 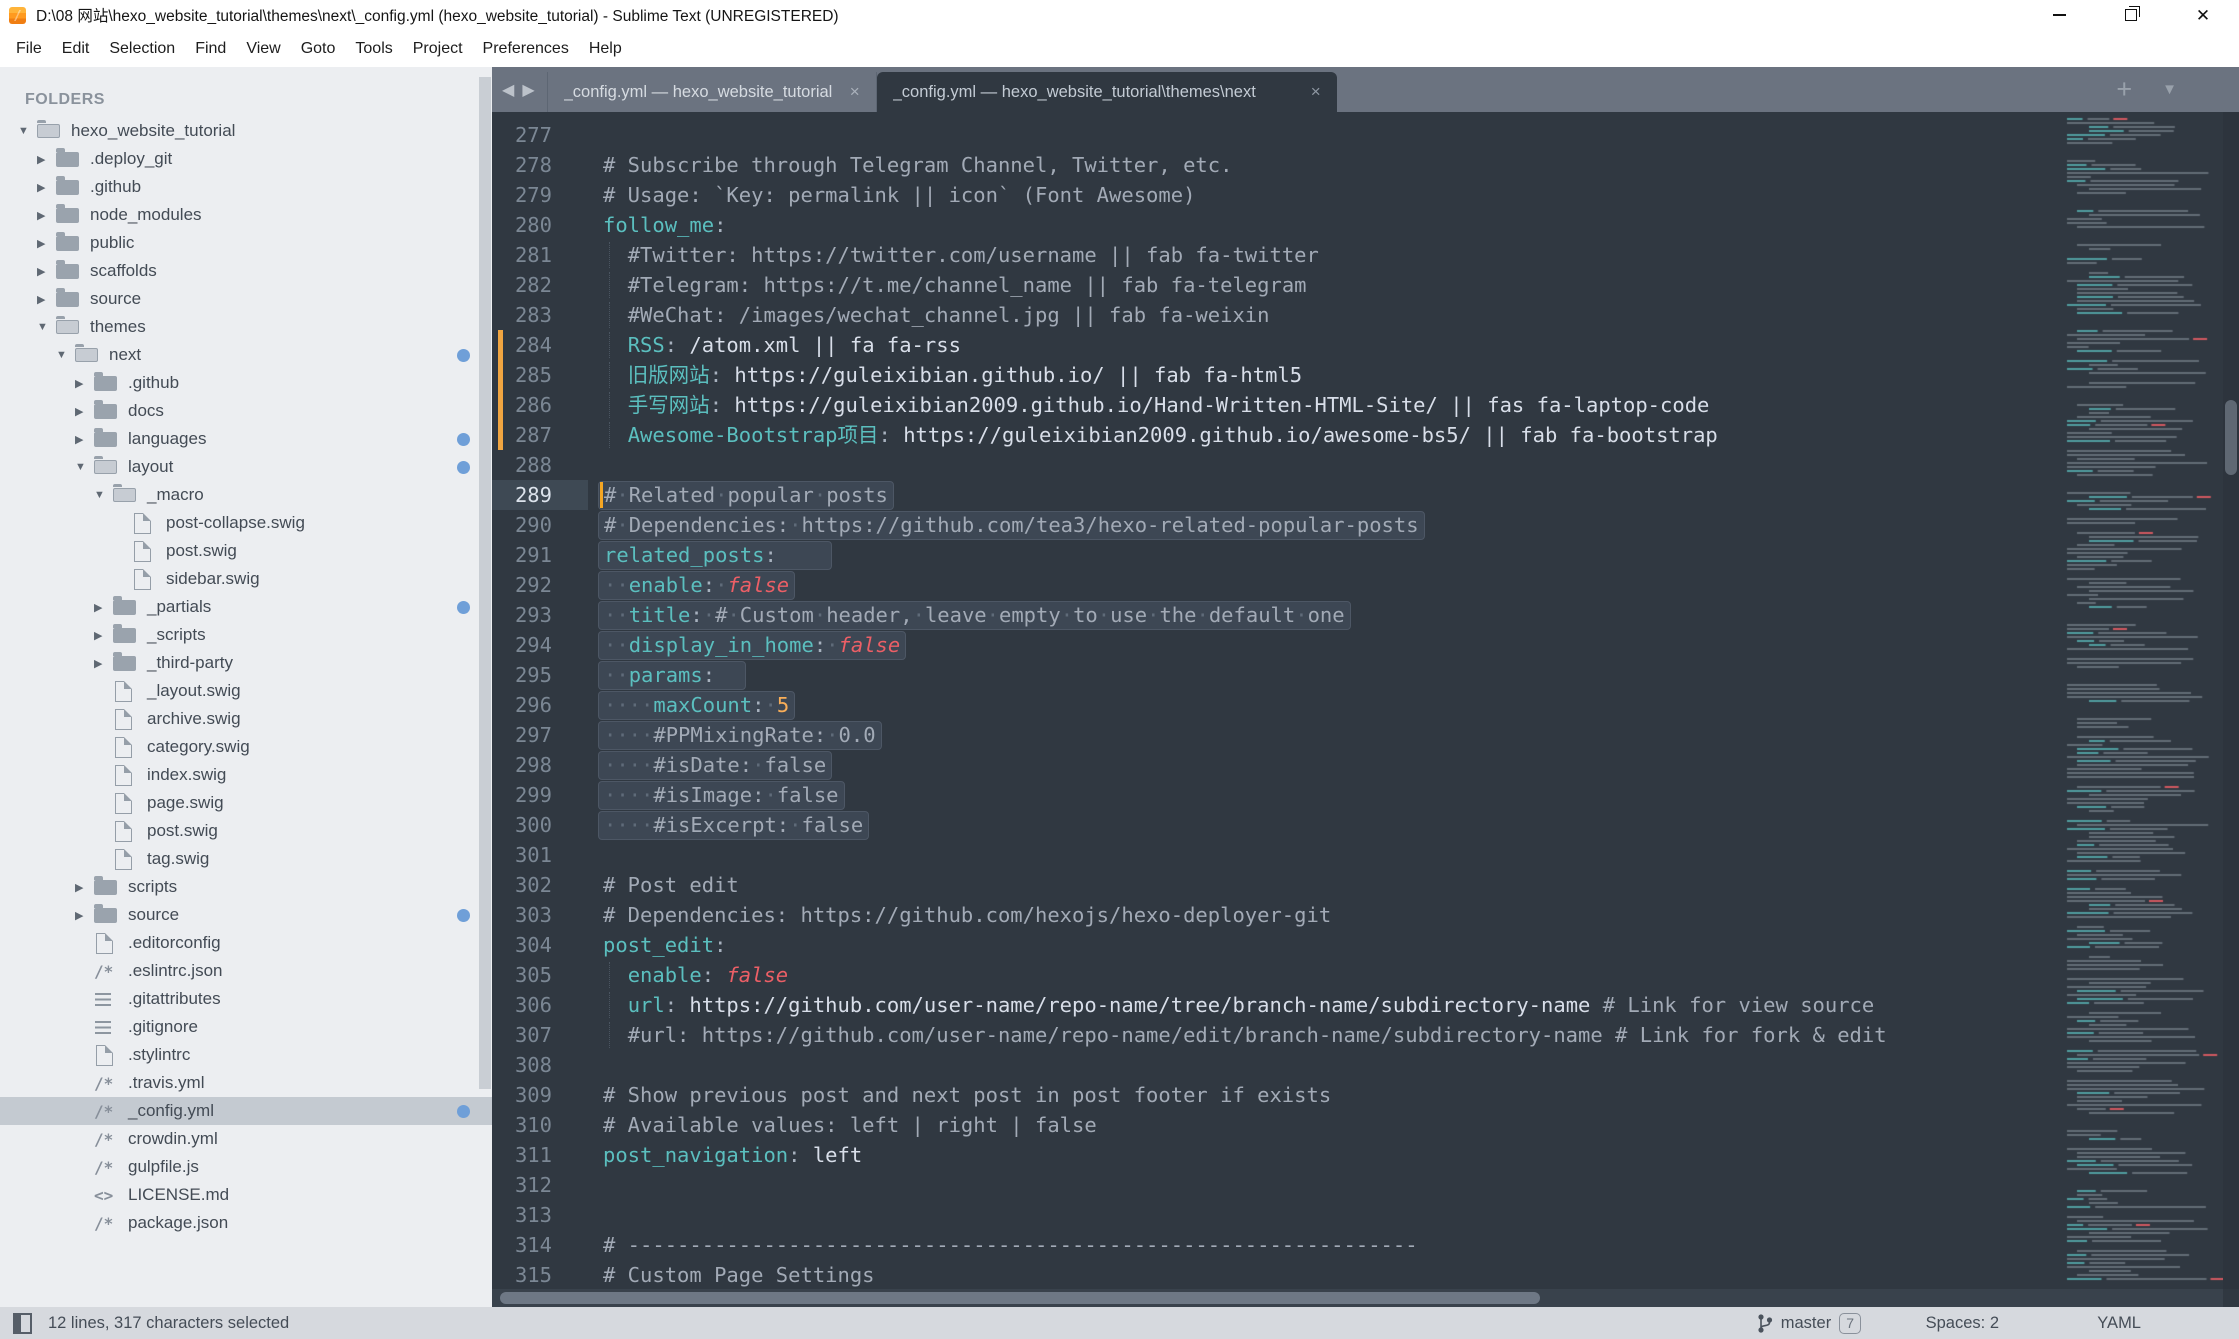 I want to click on syntax-mode: YAML, so click(x=2119, y=1323).